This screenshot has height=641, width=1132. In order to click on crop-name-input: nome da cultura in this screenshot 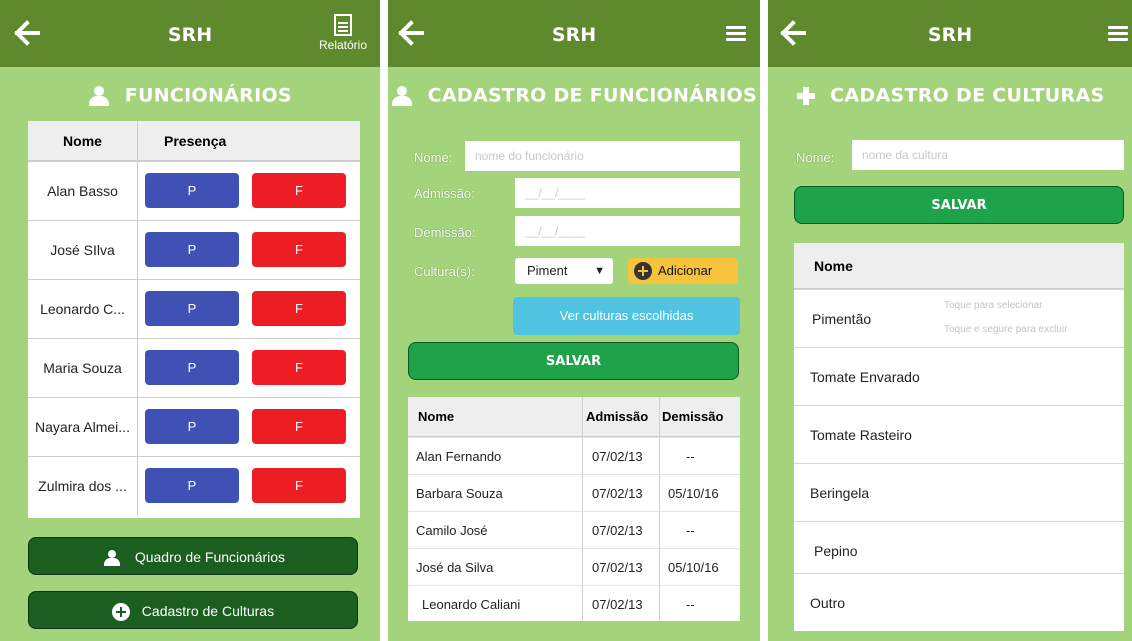, I will do `click(988, 155)`.